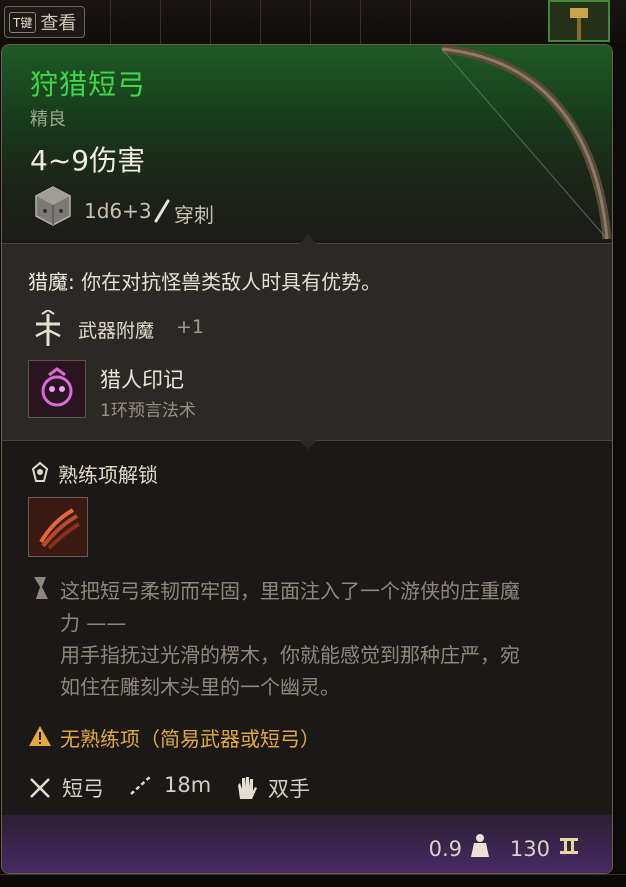  What do you see at coordinates (83, 789) in the screenshot?
I see `property-label: 短弓` at bounding box center [83, 789].